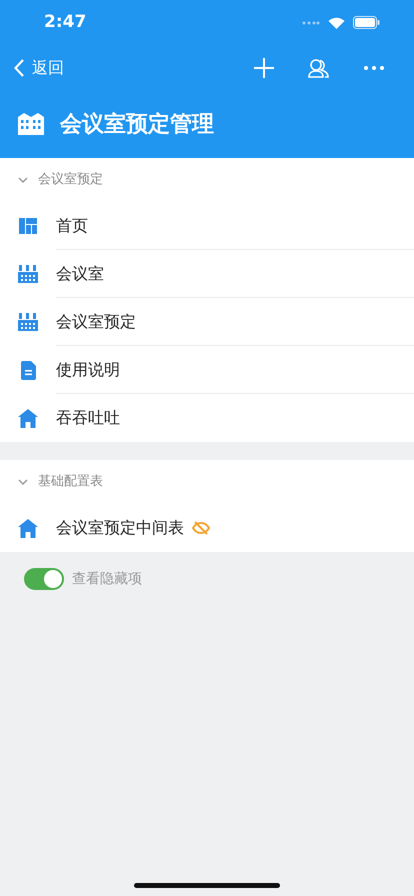 This screenshot has width=414, height=896. Describe the element at coordinates (70, 482) in the screenshot. I see `section-title: 基础配置表` at that location.